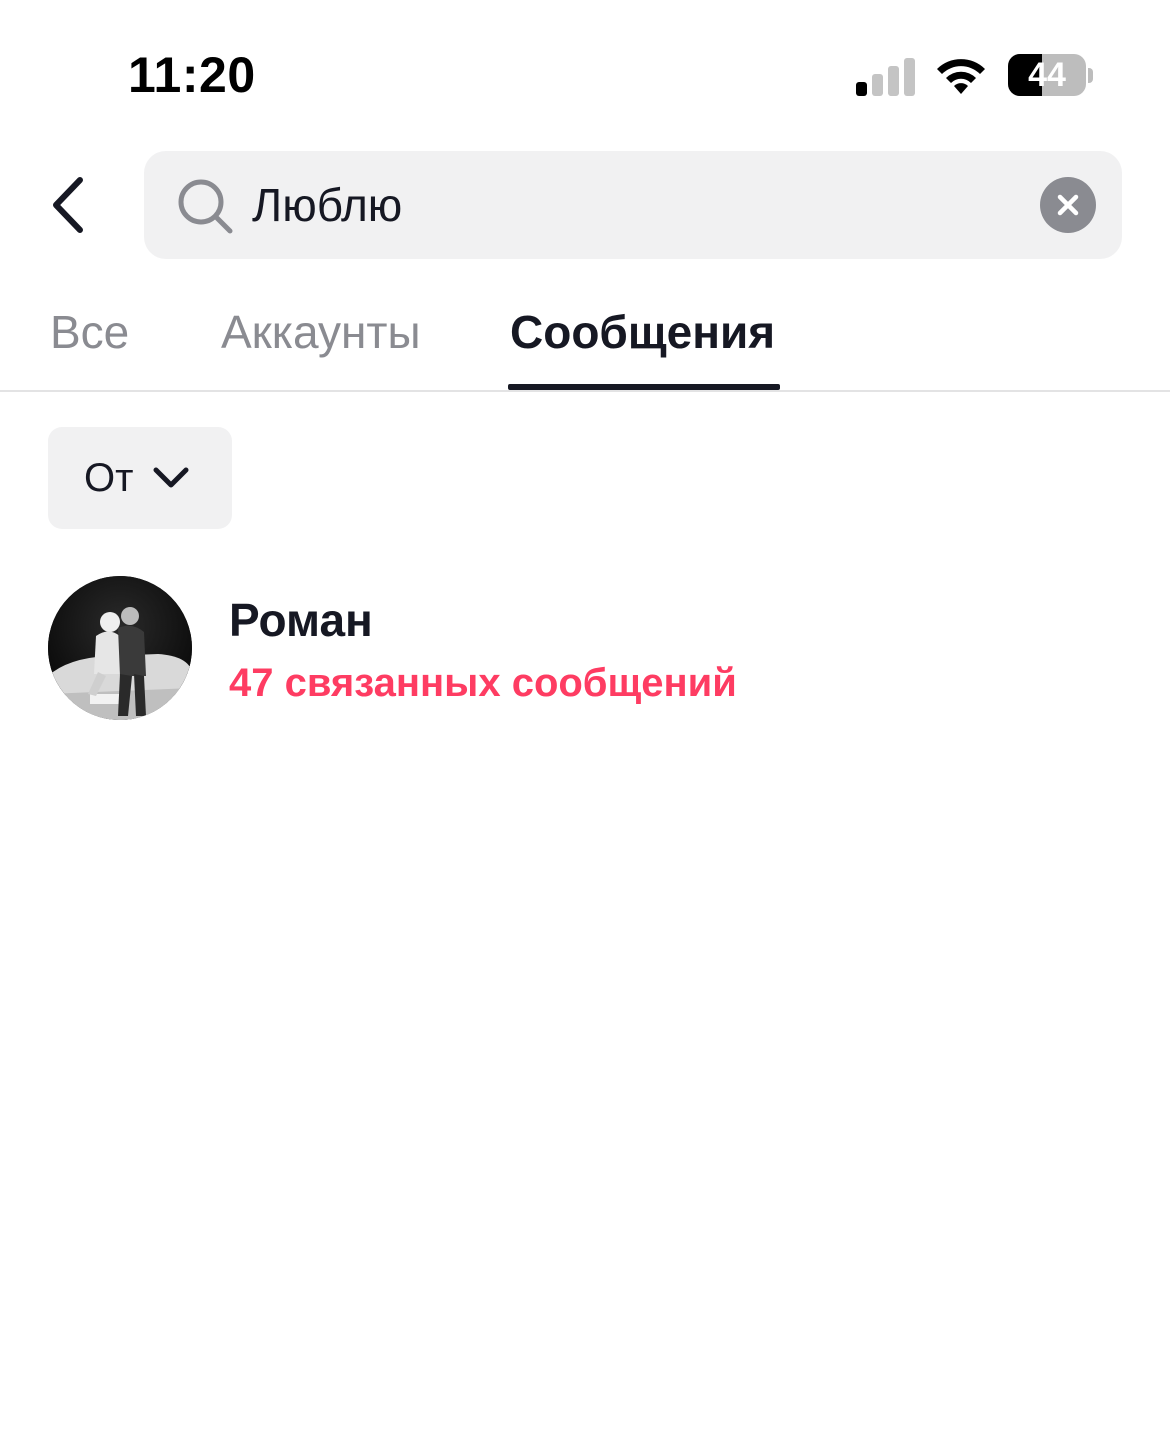 This screenshot has height=1438, width=1170. What do you see at coordinates (886, 76) in the screenshot?
I see `cellular-signal-icon` at bounding box center [886, 76].